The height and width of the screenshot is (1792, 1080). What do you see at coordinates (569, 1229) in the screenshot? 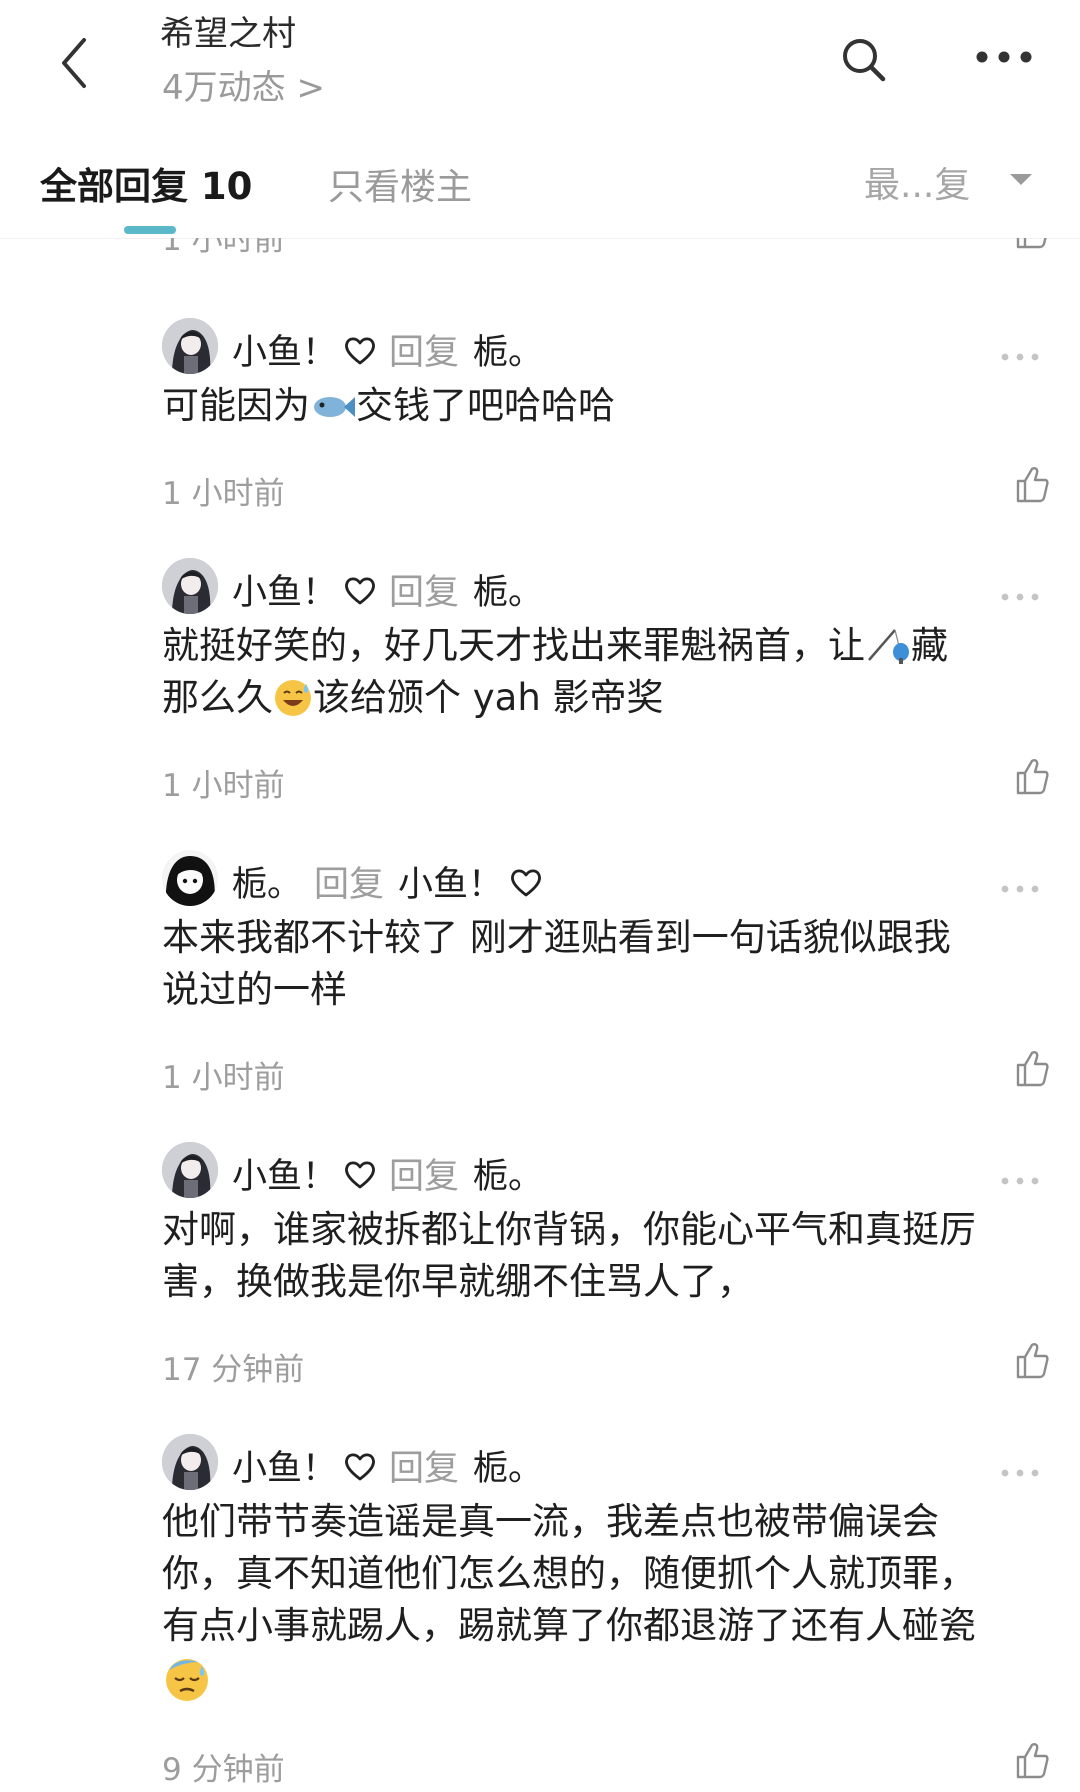
I see `comment-text-line: 对啊，谁家被拆都让你背锅，你能心平气和真挺厉` at bounding box center [569, 1229].